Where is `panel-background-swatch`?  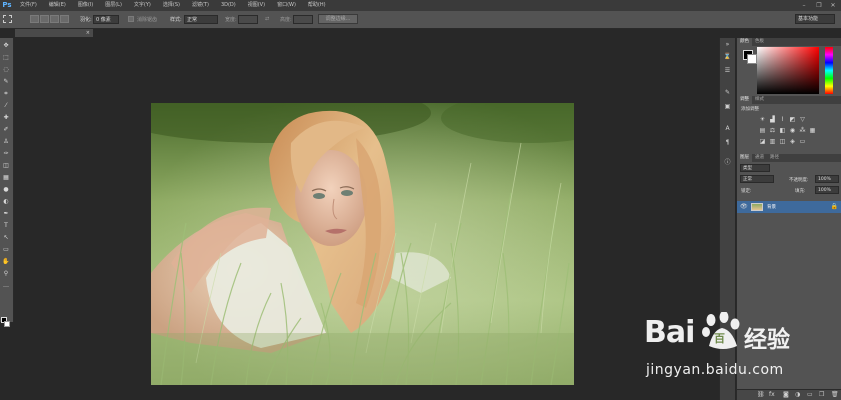 panel-background-swatch is located at coordinates (752, 59).